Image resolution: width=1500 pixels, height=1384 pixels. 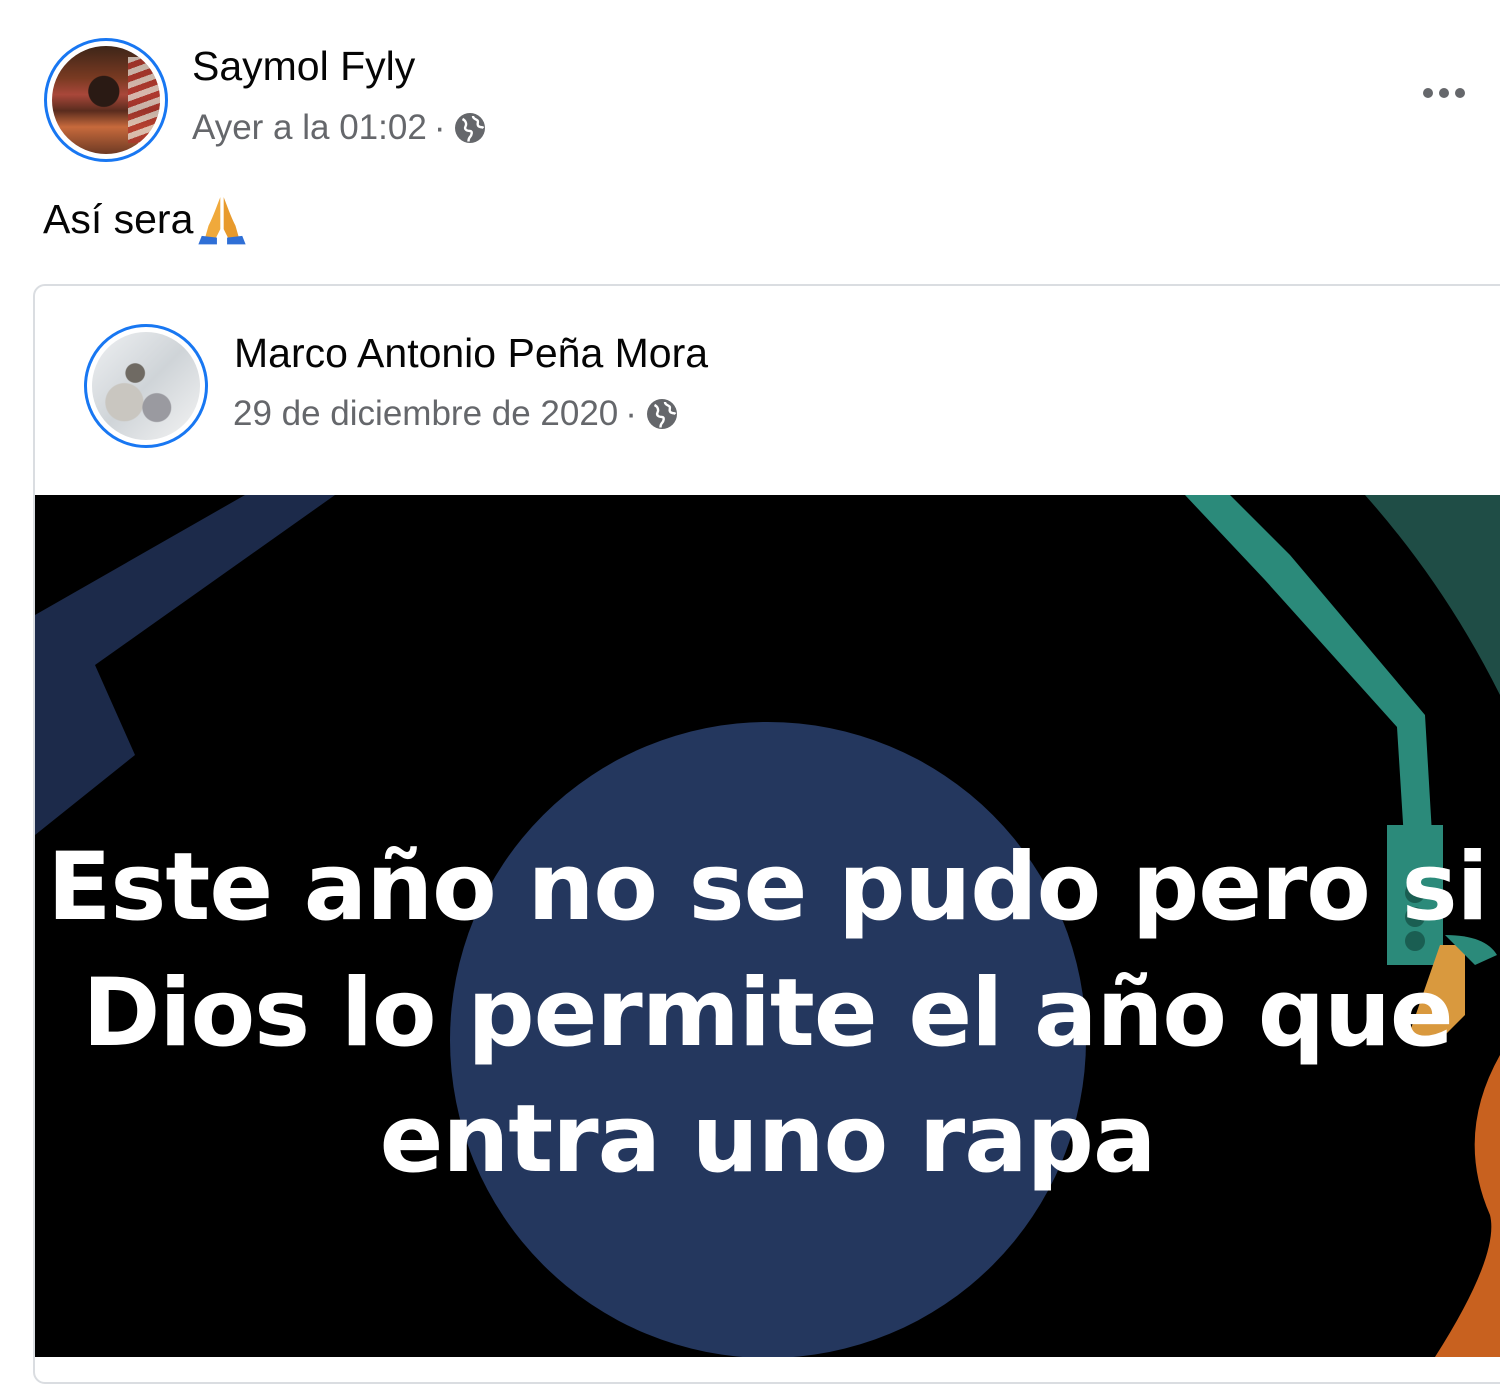 I want to click on caption-line: entra uno rapa, so click(x=768, y=1139).